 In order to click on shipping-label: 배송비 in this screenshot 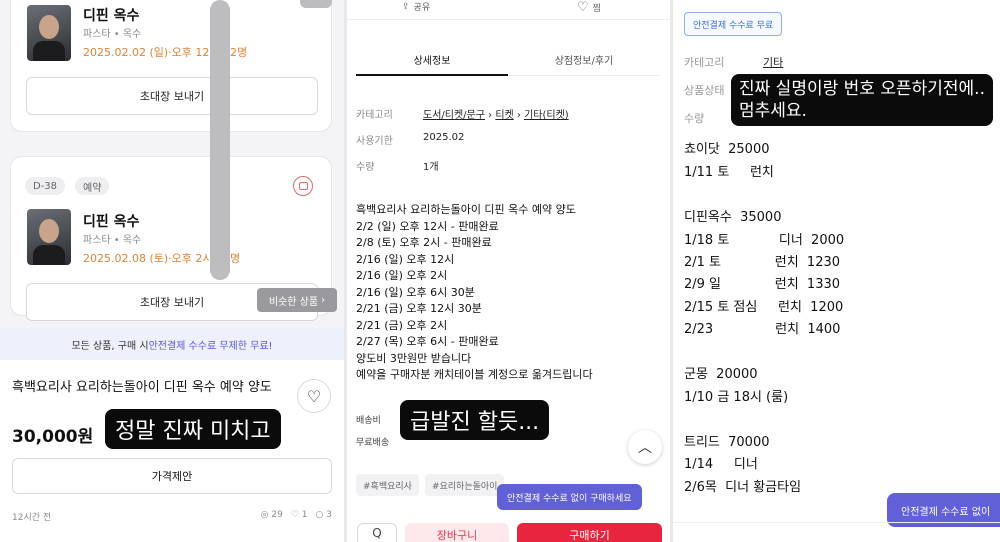, I will do `click(368, 421)`.